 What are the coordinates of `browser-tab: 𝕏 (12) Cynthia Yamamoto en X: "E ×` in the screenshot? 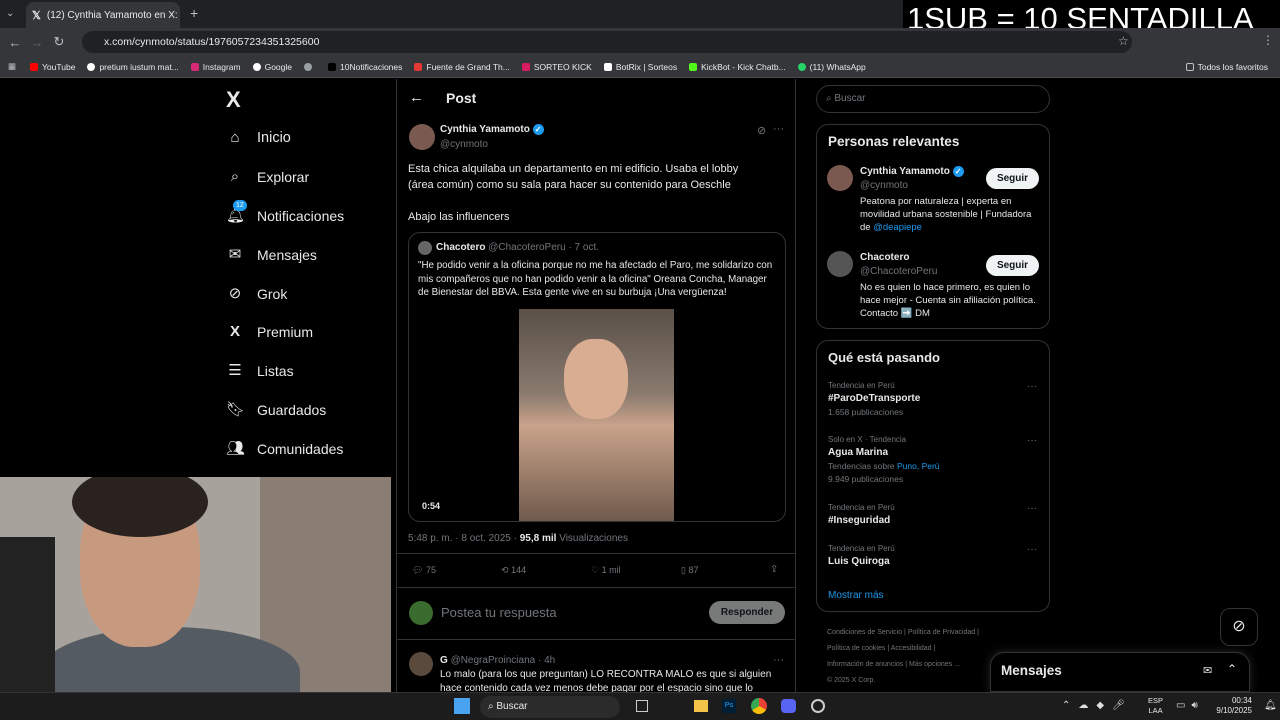 It's located at (103, 15).